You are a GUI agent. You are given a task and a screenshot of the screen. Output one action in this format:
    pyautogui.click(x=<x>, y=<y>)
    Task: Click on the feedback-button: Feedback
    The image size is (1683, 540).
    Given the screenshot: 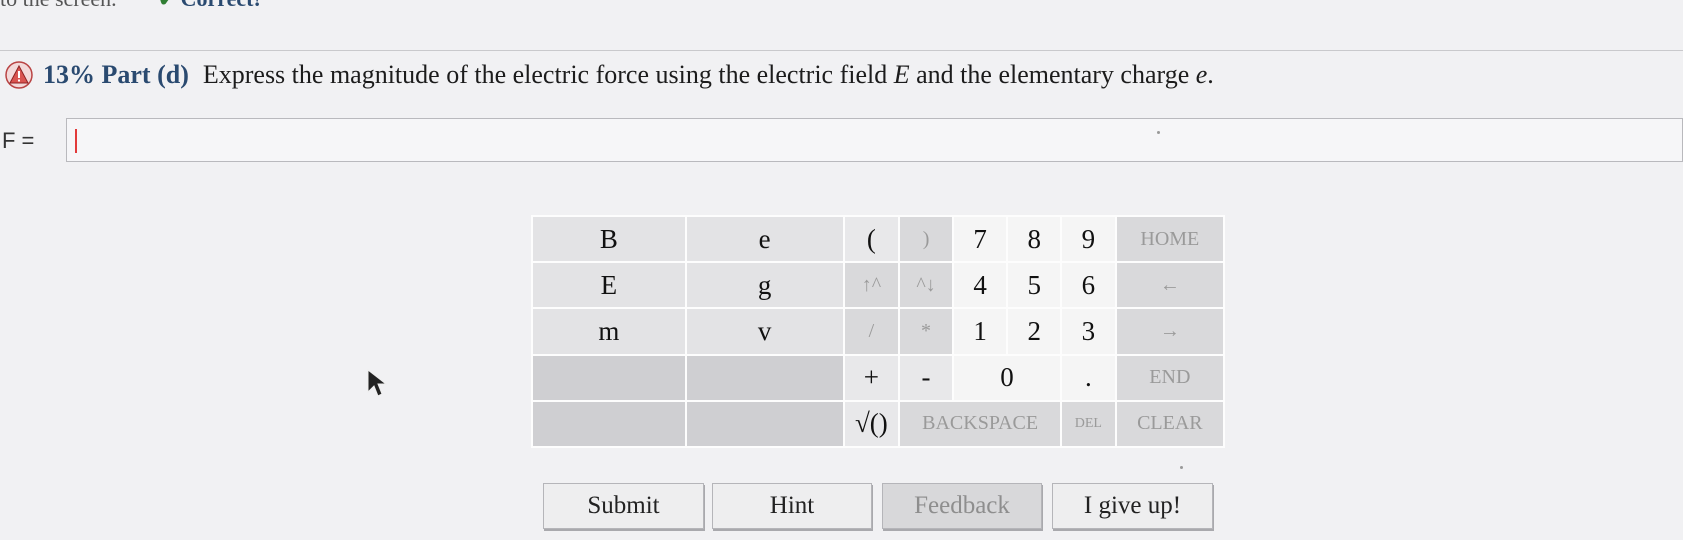 What is the action you would take?
    pyautogui.click(x=962, y=506)
    